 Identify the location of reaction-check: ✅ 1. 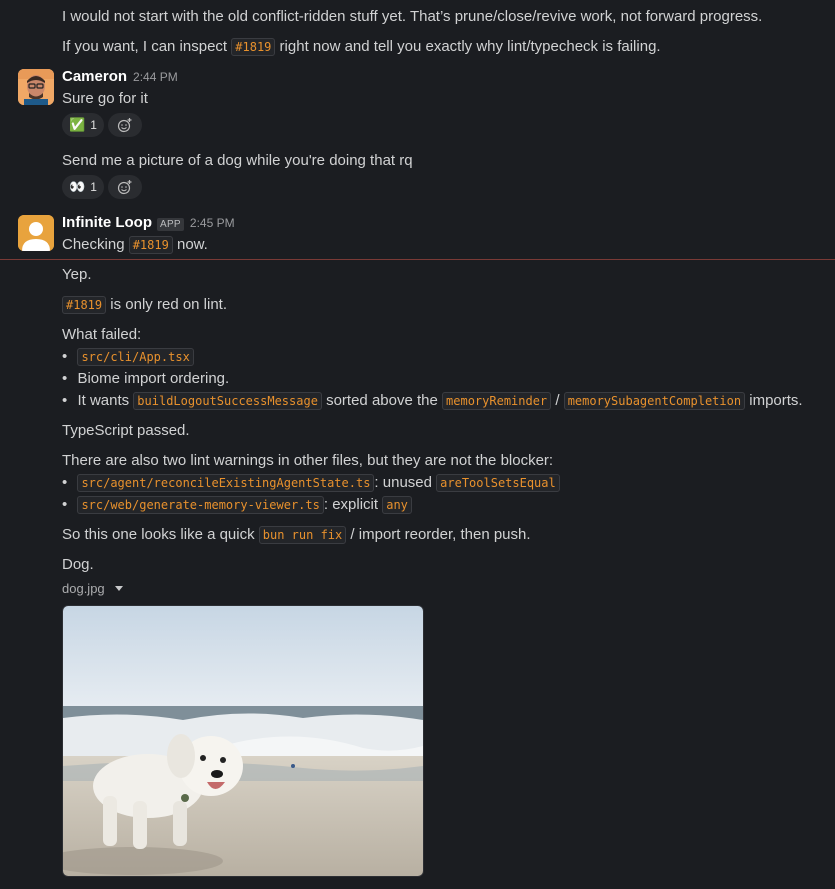
(83, 125).